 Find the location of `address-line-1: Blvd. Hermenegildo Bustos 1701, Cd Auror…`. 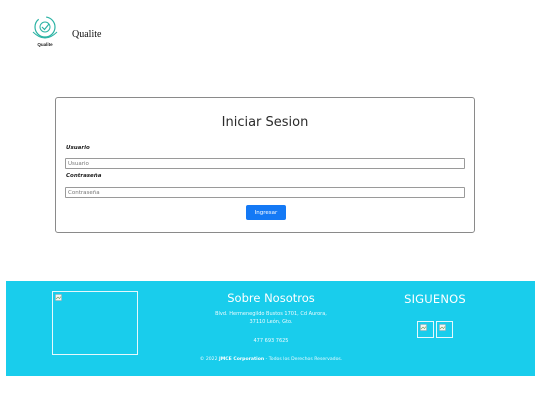

address-line-1: Blvd. Hermenegildo Bustos 1701, Cd Auror… is located at coordinates (271, 314).